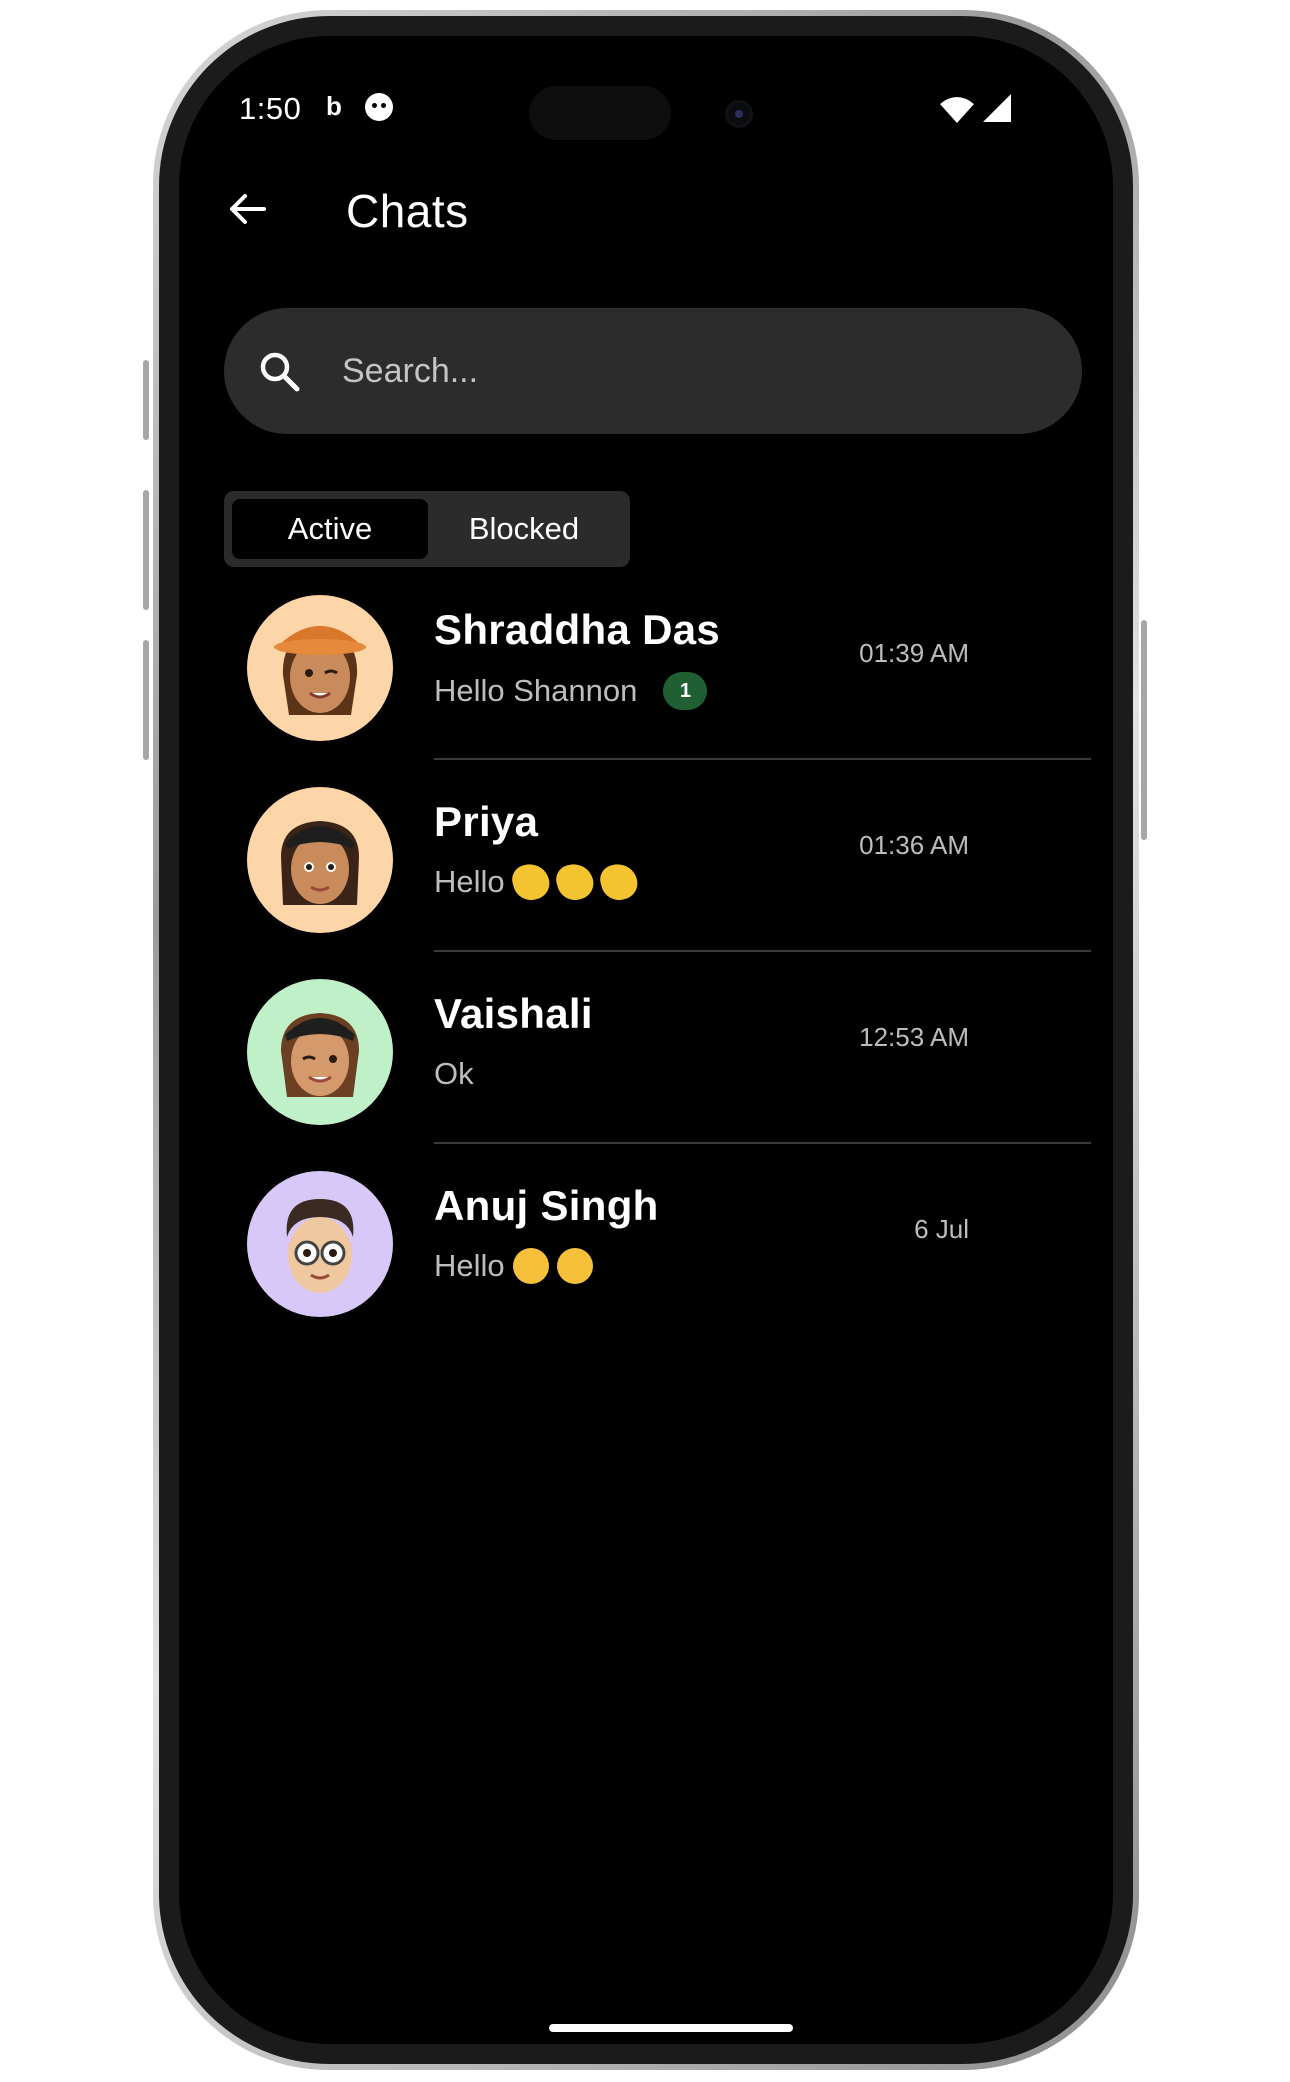 This screenshot has width=1290, height=2082. Describe the element at coordinates (665, 856) in the screenshot. I see `chat-row: Priya Hello 01:36 AM` at that location.